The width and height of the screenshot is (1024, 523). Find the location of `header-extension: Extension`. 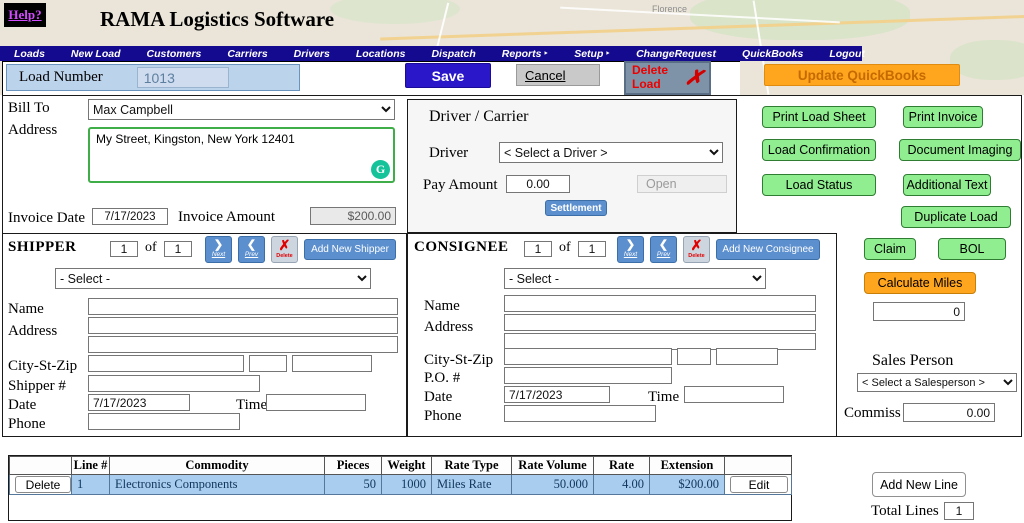

header-extension: Extension is located at coordinates (687, 465).